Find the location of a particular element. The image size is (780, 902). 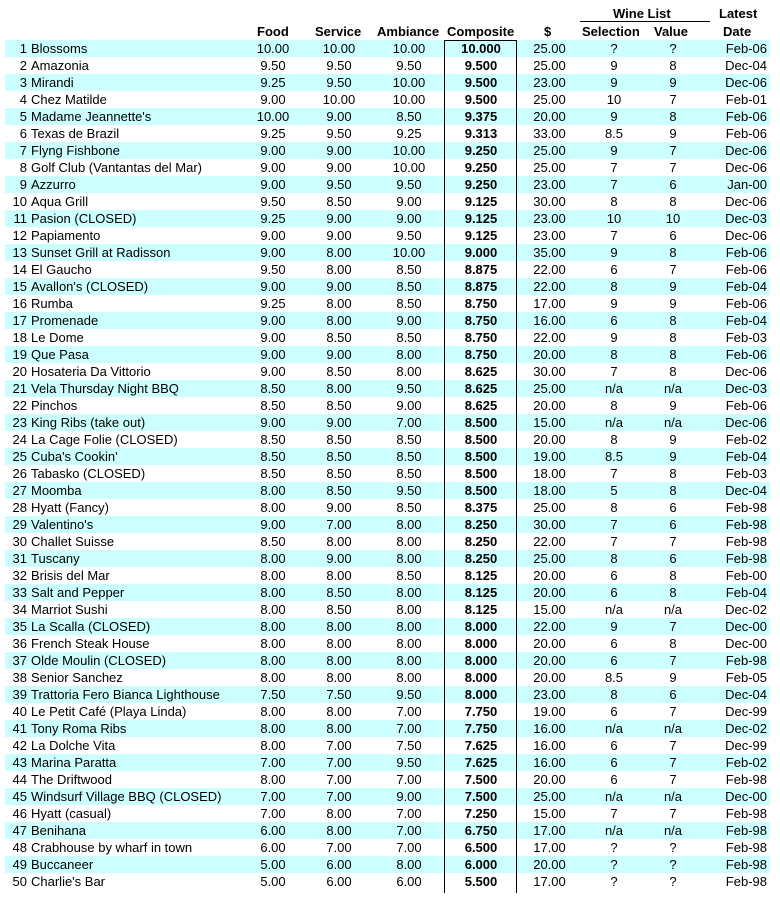

wine-value-score: n/a is located at coordinates (673, 830).